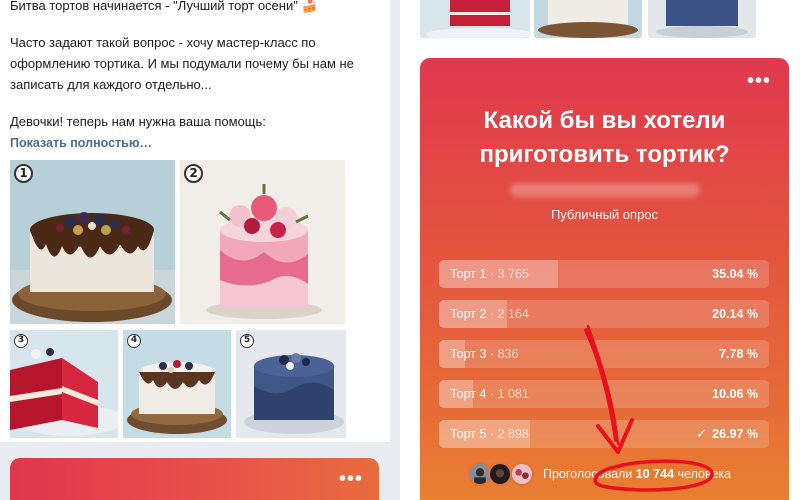 The width and height of the screenshot is (800, 500). Describe the element at coordinates (489, 394) in the screenshot. I see `poll-option-label: Торт 4 · 1 081` at that location.